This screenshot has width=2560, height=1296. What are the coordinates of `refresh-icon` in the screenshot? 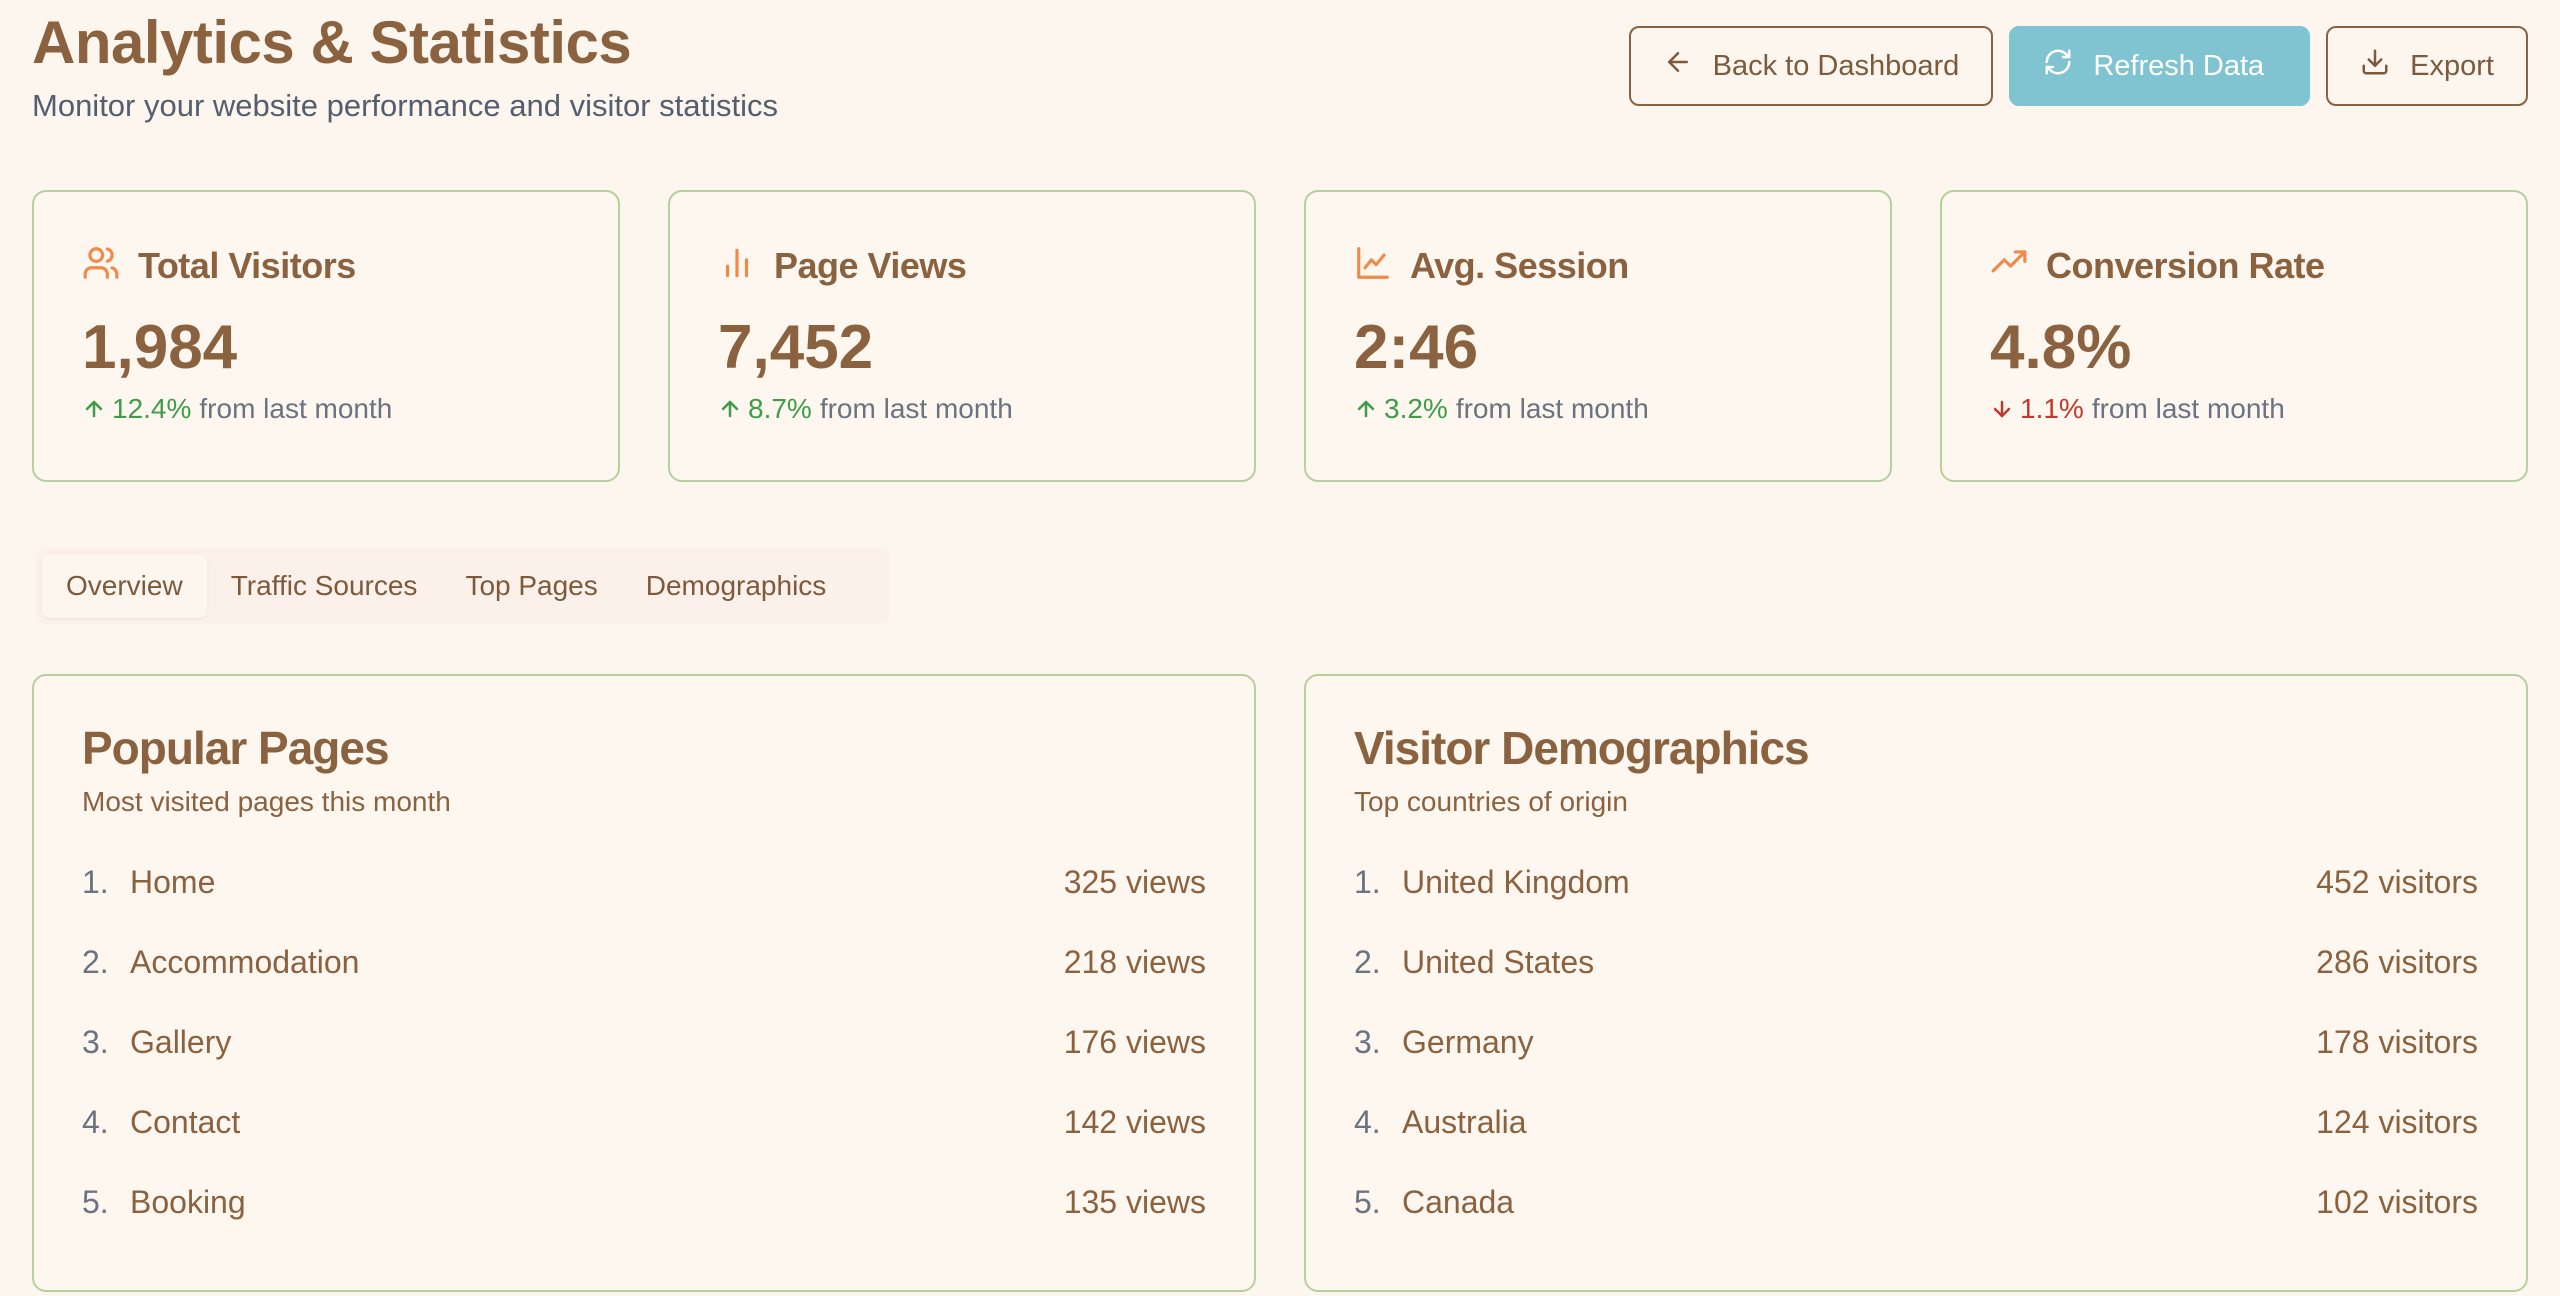 It's located at (2058, 66).